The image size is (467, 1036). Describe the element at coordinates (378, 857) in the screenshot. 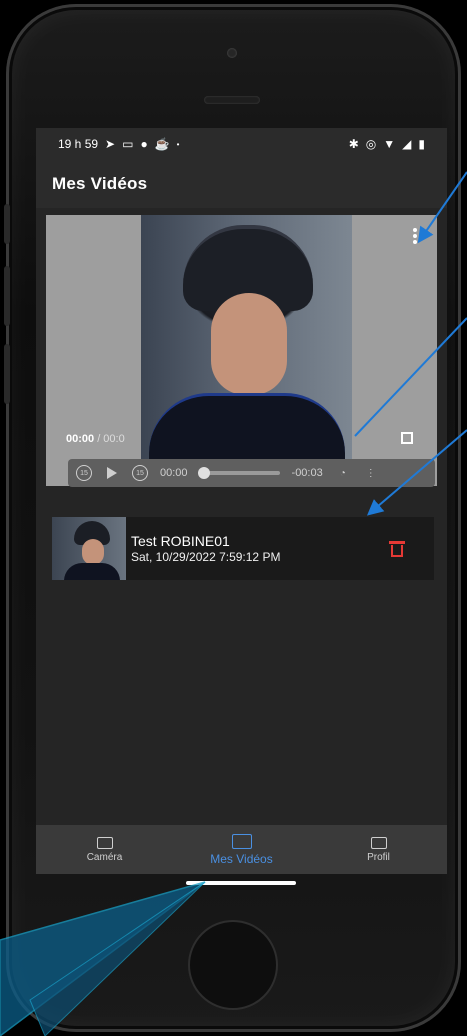

I see `nav-label: Profil` at that location.